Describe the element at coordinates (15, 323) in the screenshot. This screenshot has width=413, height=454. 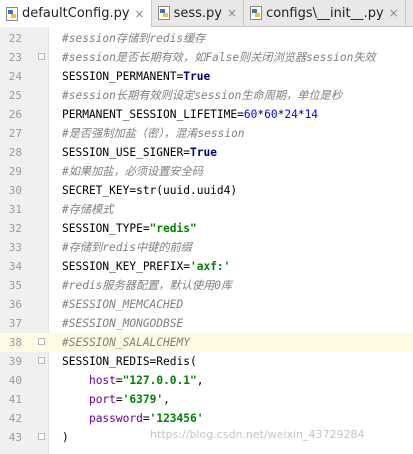
I see `line-number: 37` at that location.